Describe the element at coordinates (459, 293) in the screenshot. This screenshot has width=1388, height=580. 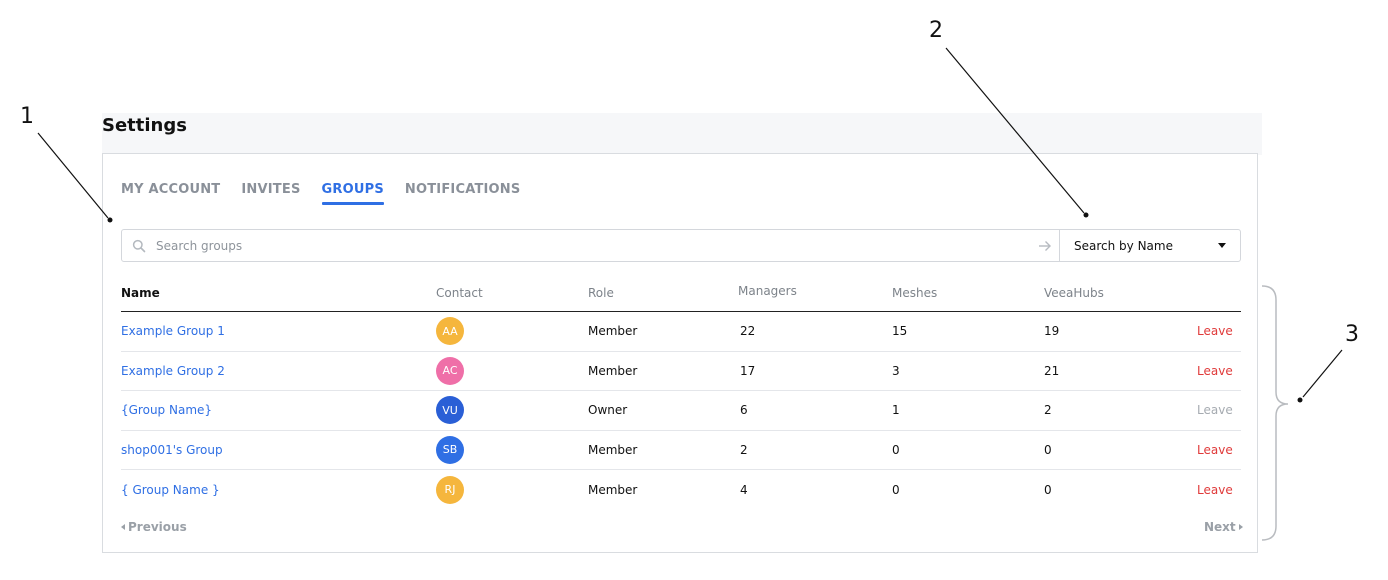
I see `column-header-contact: Contact` at that location.